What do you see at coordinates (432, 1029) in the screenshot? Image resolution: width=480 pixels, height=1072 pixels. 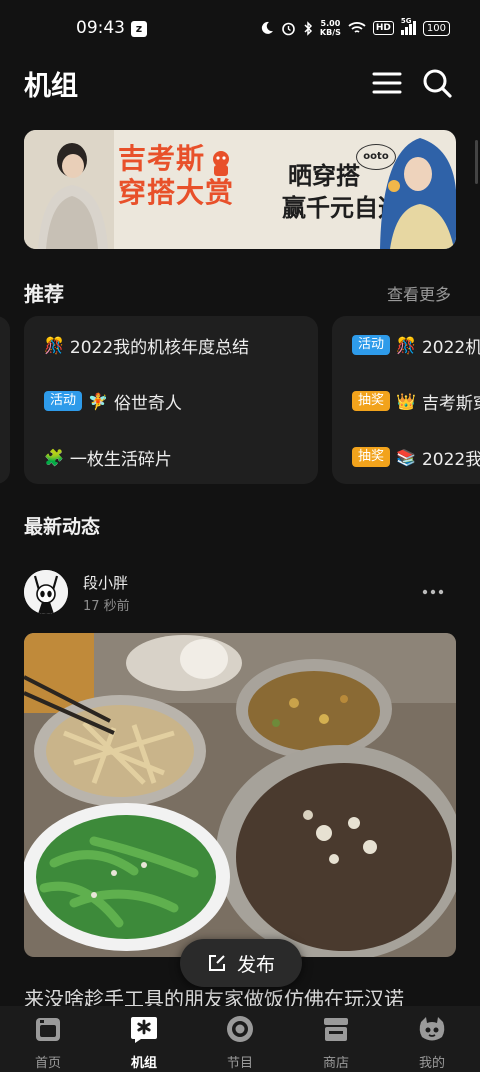 I see `profile-icon` at bounding box center [432, 1029].